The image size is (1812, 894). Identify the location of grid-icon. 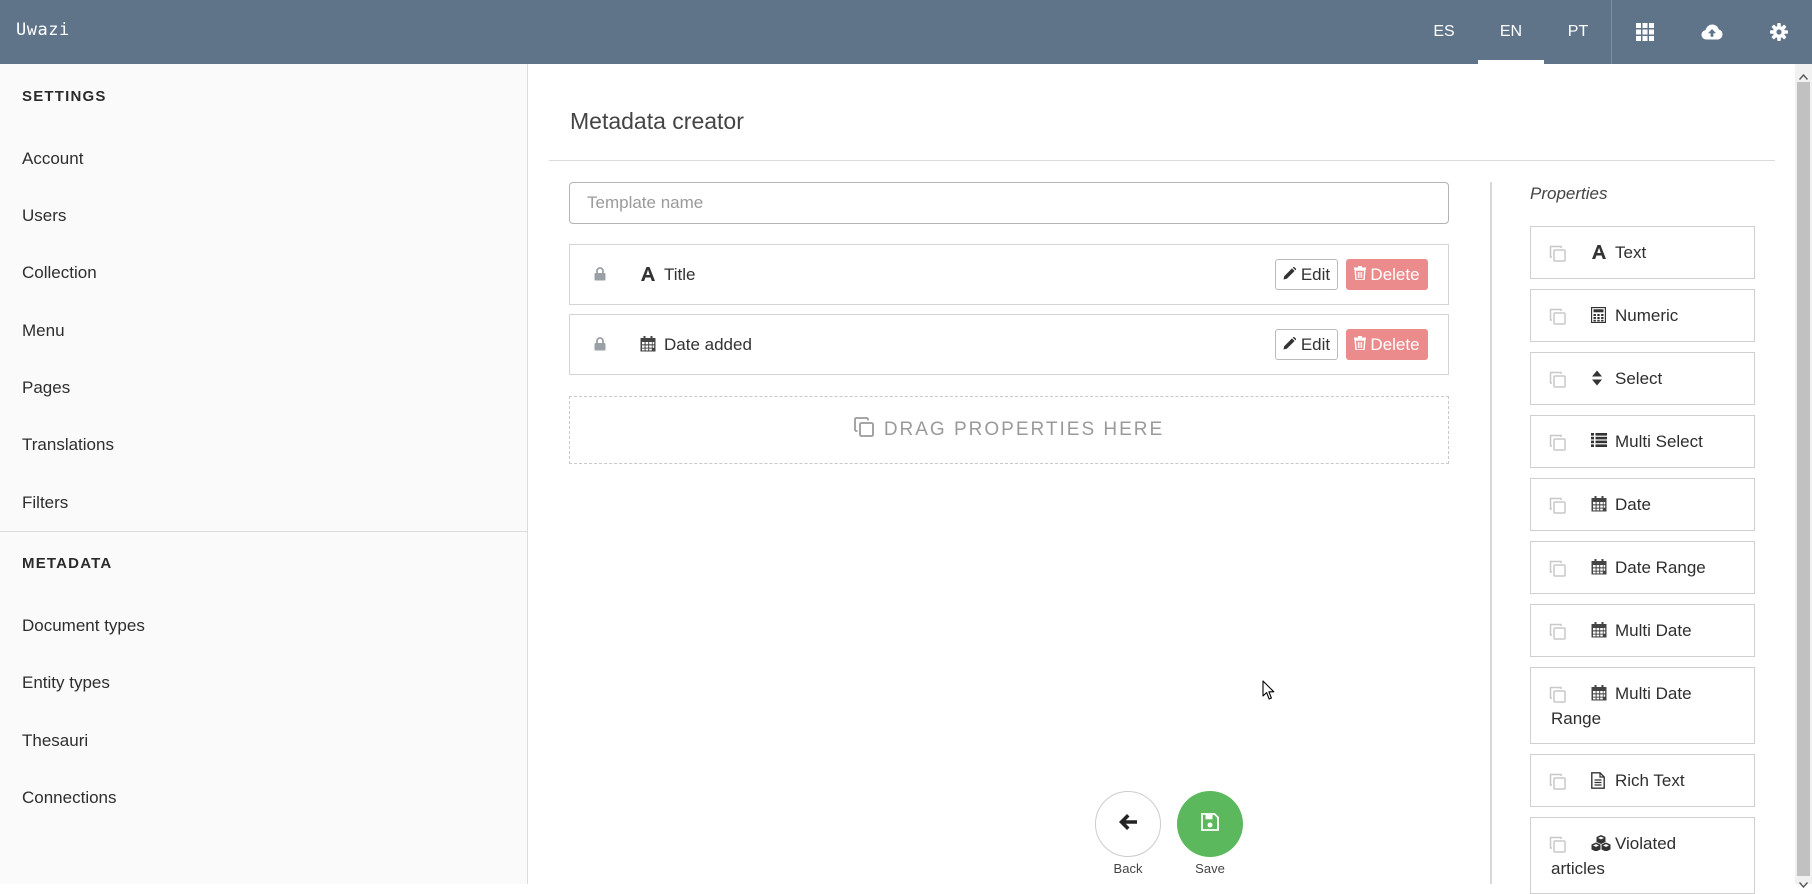
(1645, 32).